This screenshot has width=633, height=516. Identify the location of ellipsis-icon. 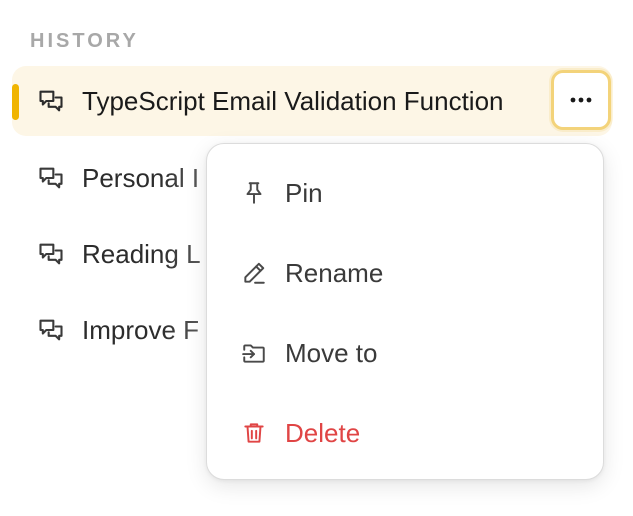
(581, 100).